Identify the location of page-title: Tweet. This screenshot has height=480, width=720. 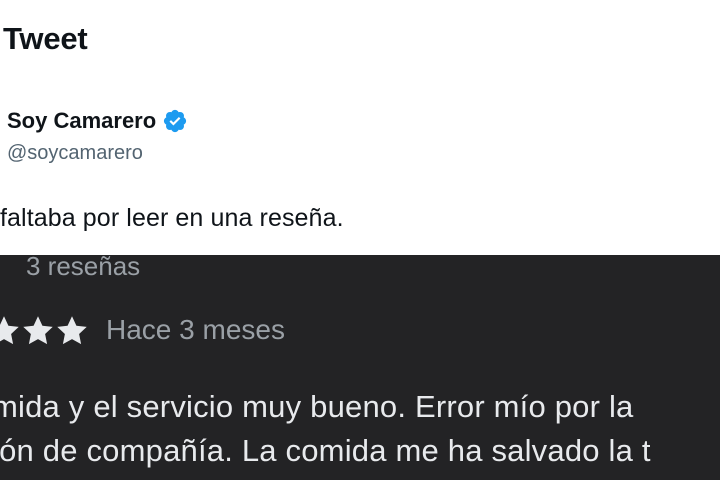
(45, 38).